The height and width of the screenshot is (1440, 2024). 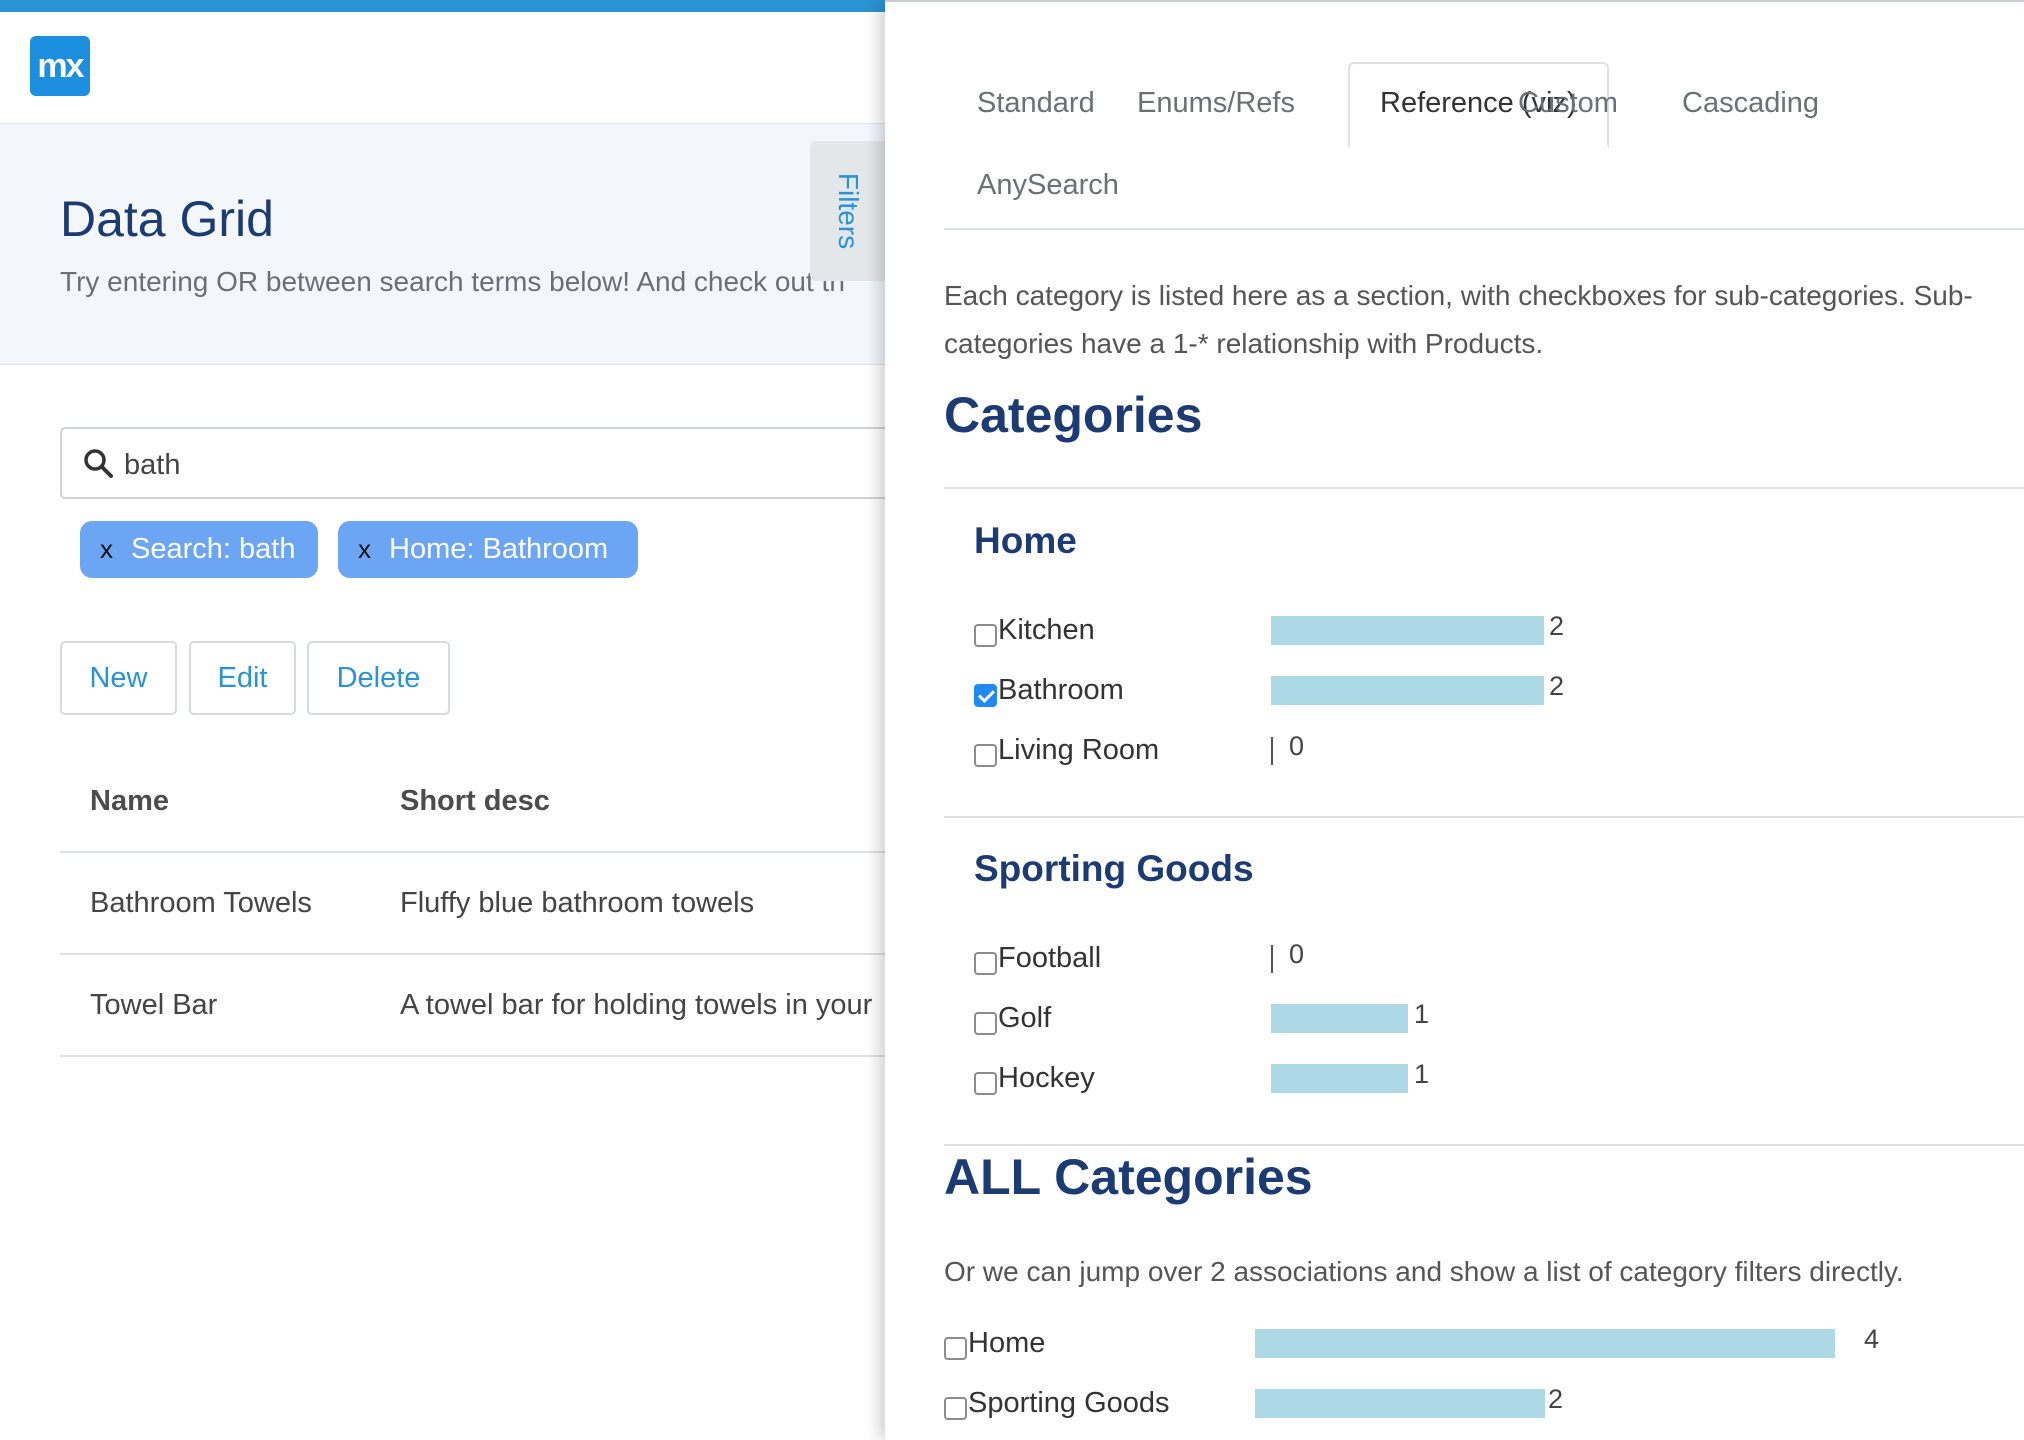 What do you see at coordinates (985, 755) in the screenshot?
I see `checkbox-living-room` at bounding box center [985, 755].